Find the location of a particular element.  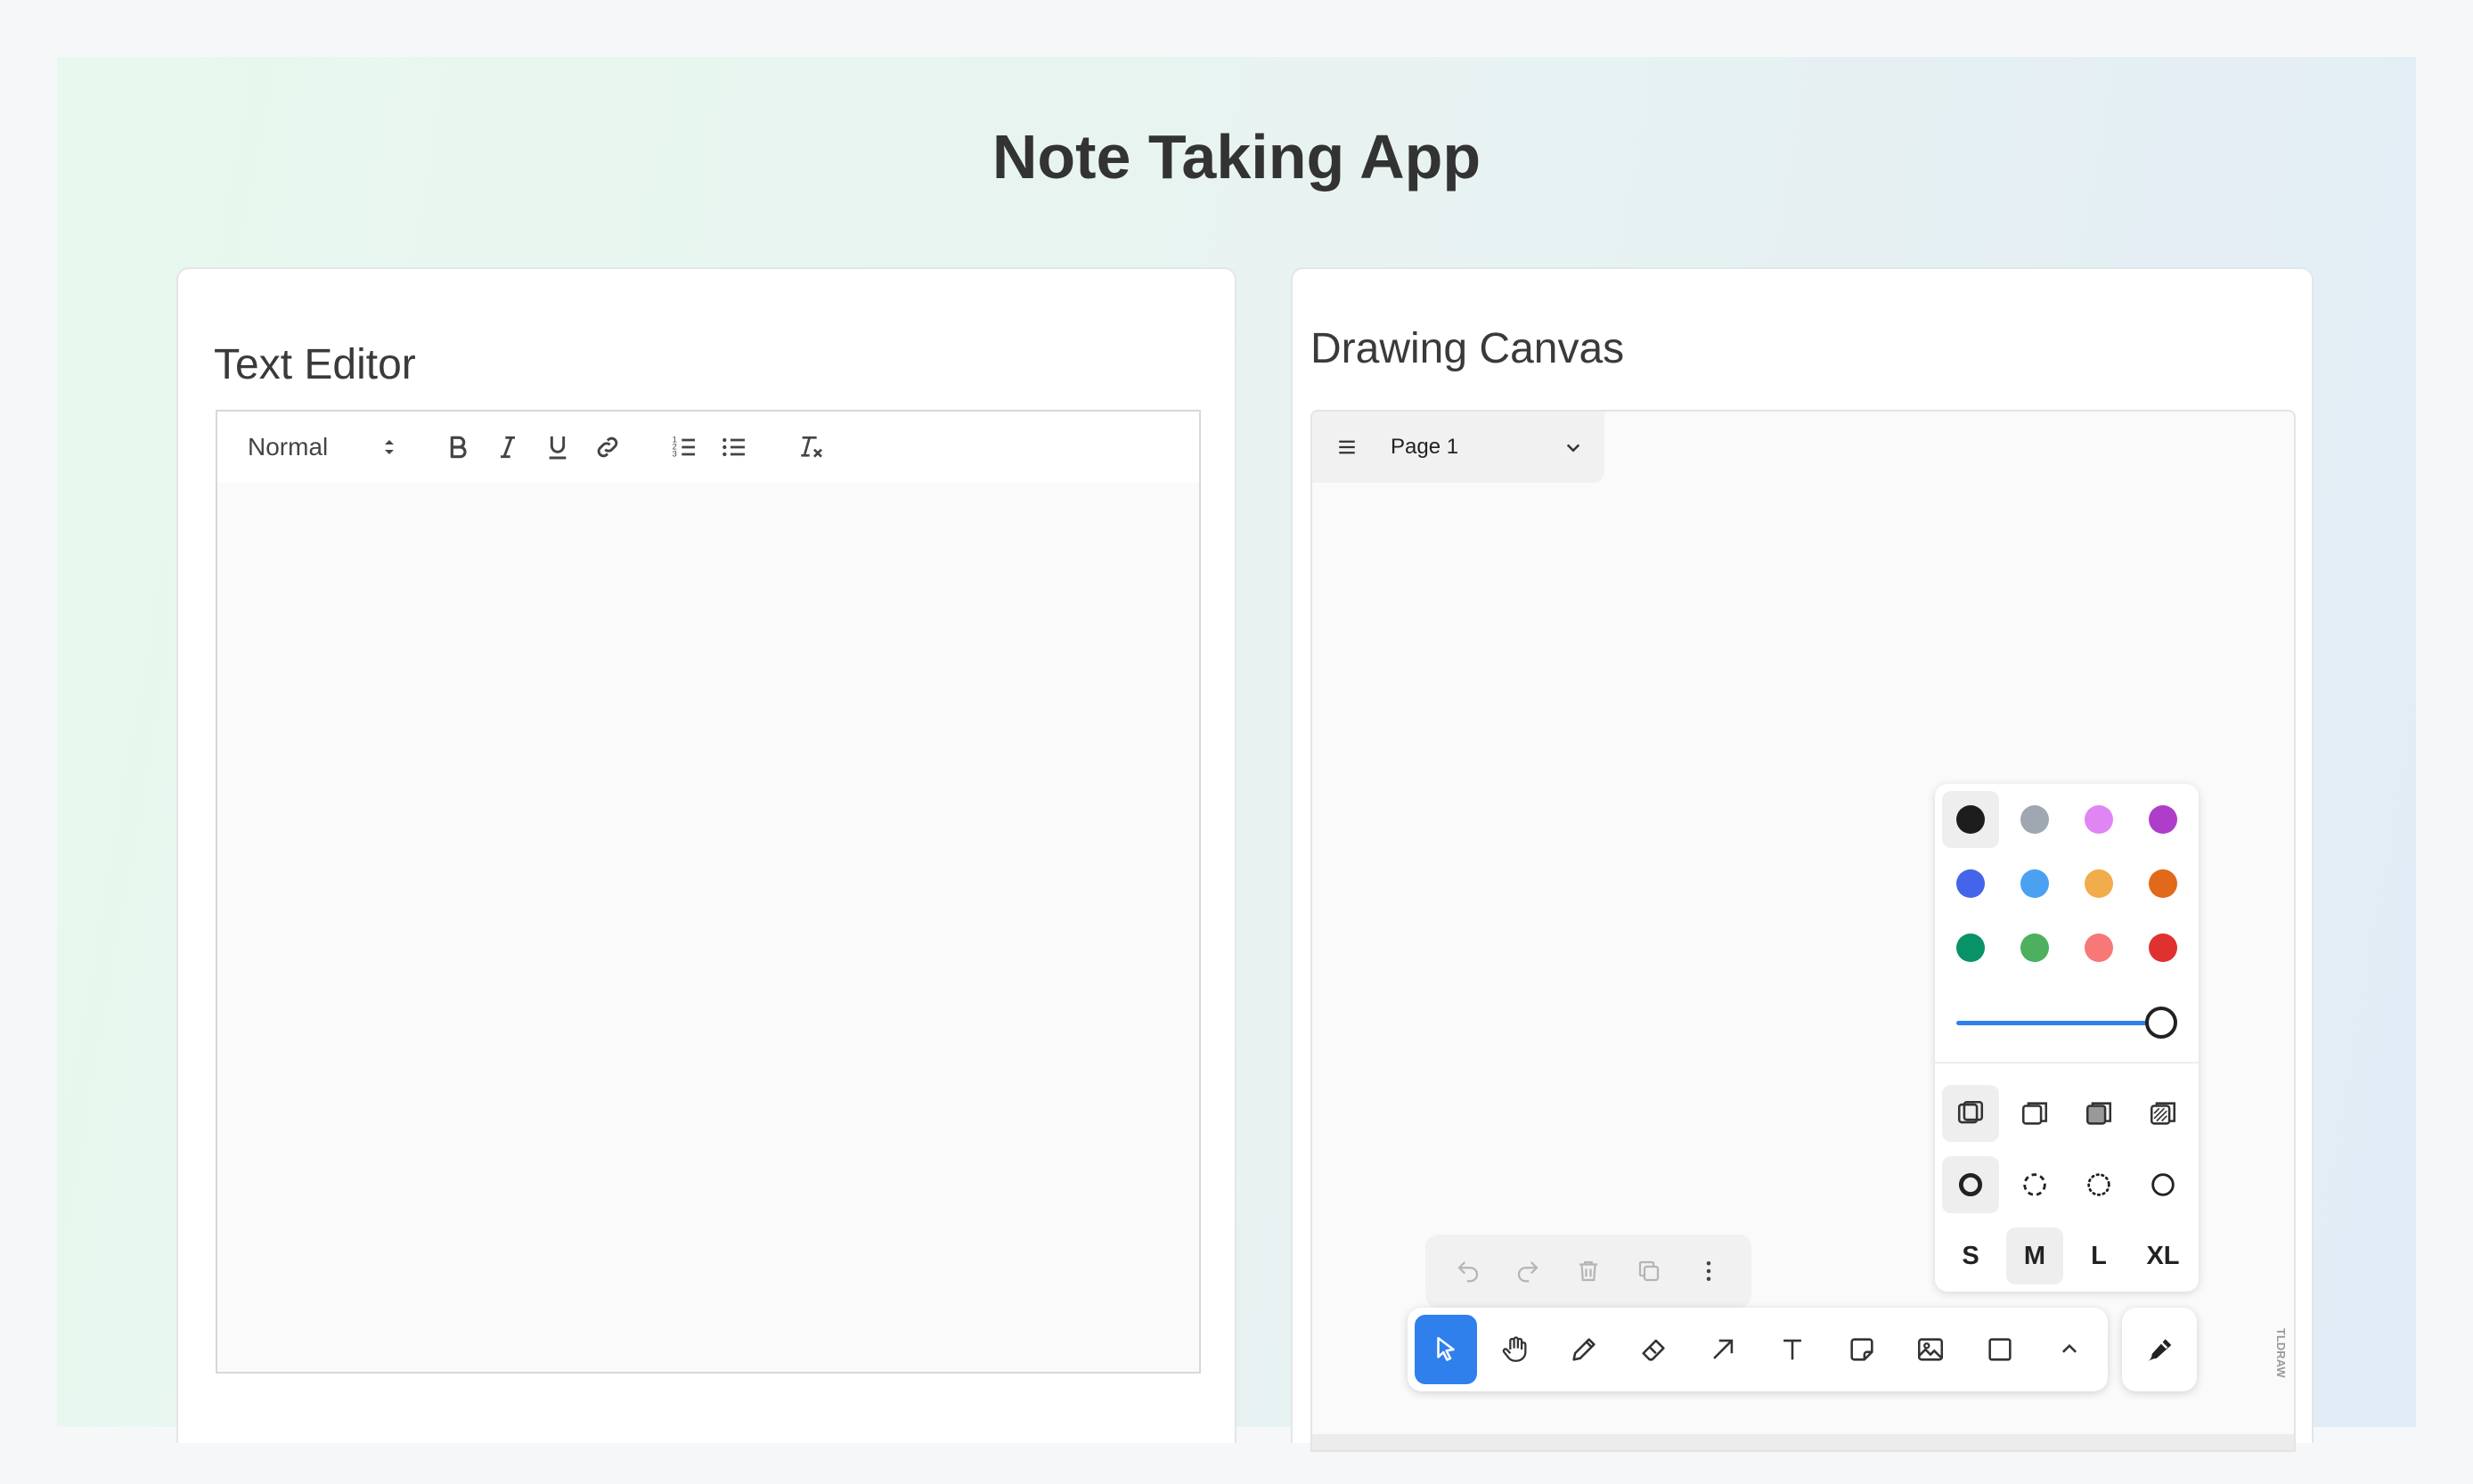

dash-dotted-icon is located at coordinates (2098, 1185).